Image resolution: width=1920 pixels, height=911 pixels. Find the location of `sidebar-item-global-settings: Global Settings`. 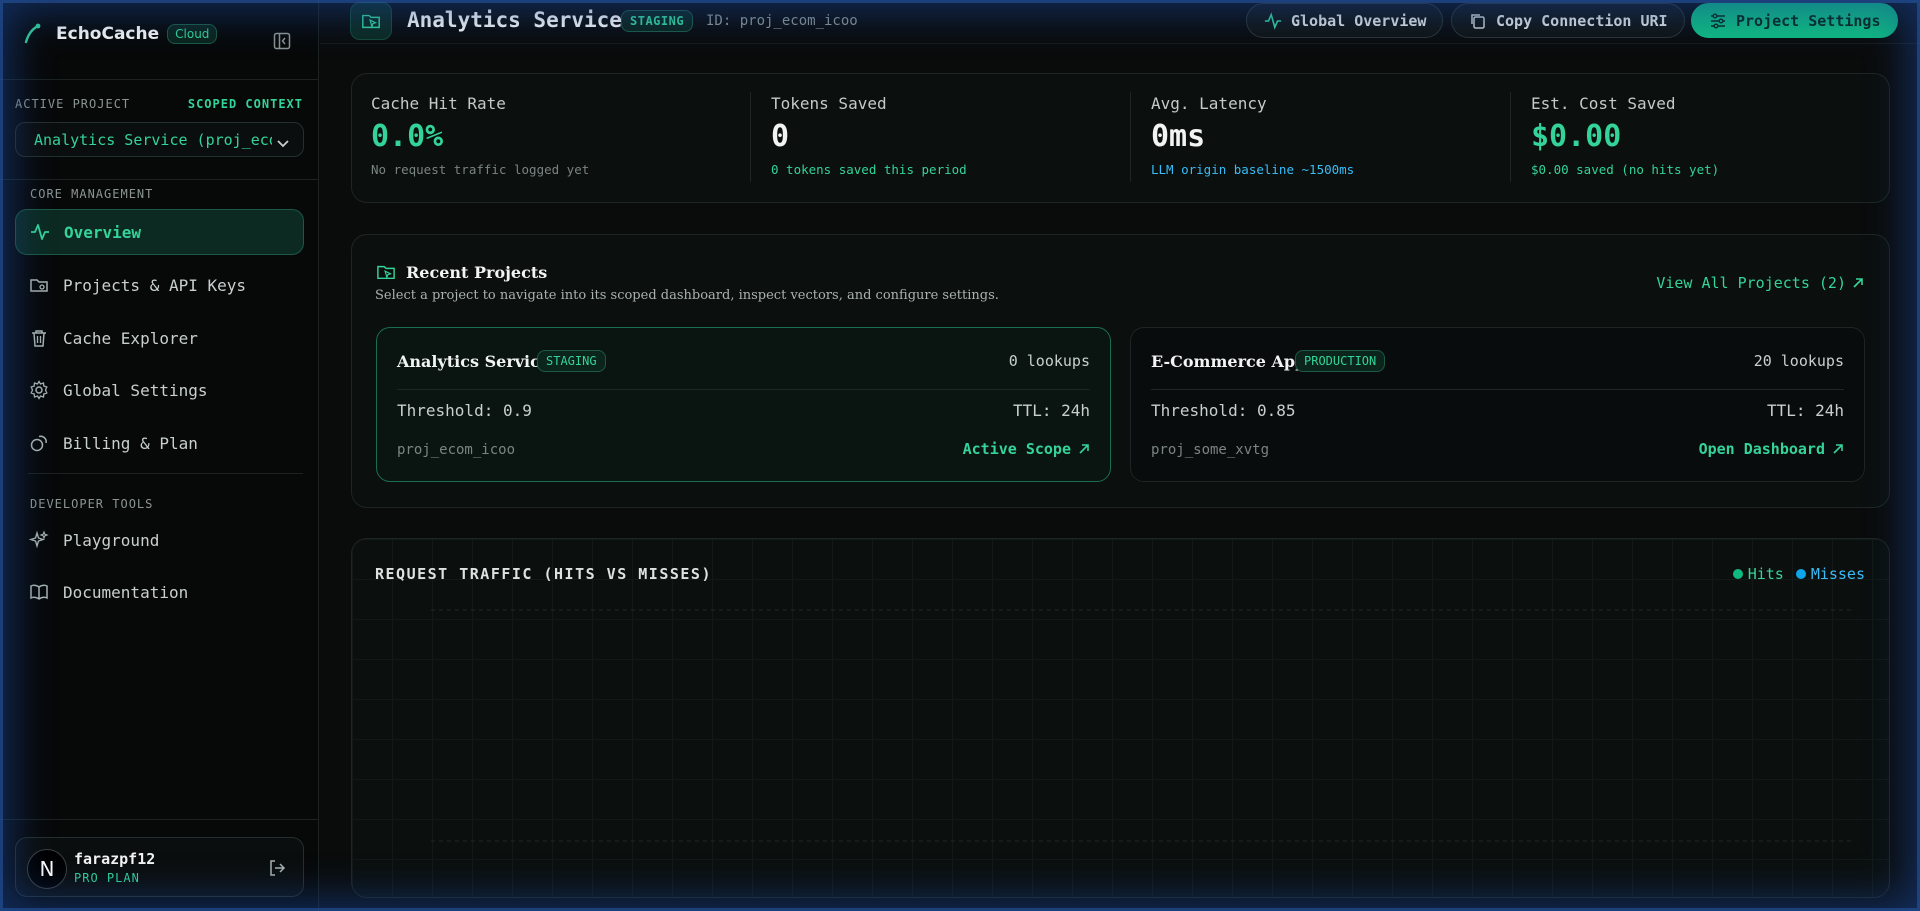

sidebar-item-global-settings: Global Settings is located at coordinates (159, 390).